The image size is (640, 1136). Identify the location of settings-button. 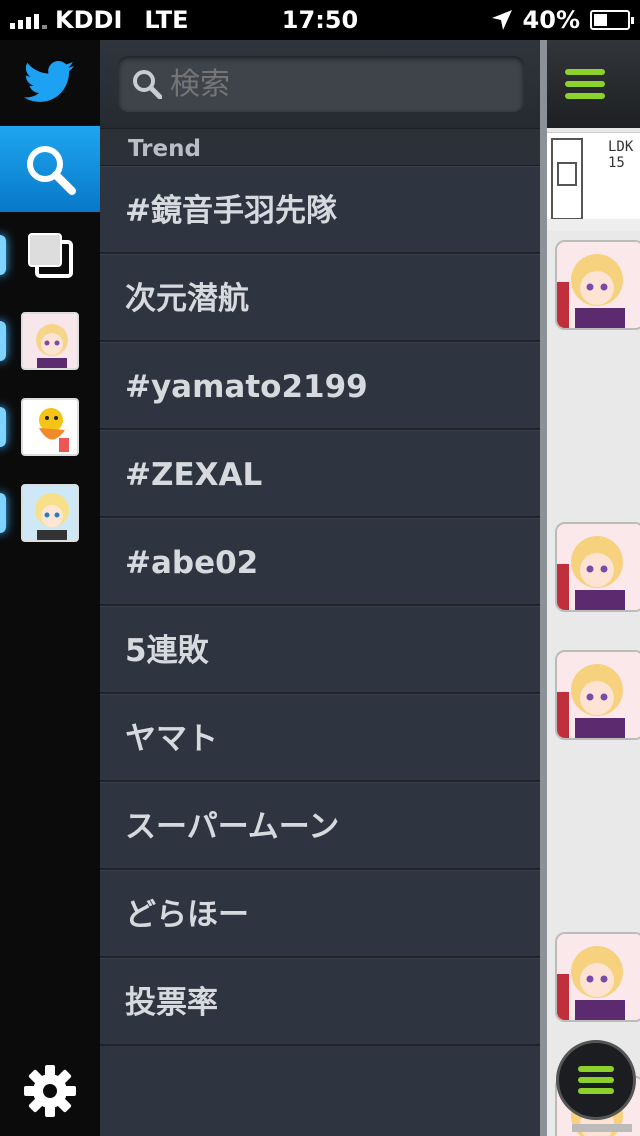
(50, 1091).